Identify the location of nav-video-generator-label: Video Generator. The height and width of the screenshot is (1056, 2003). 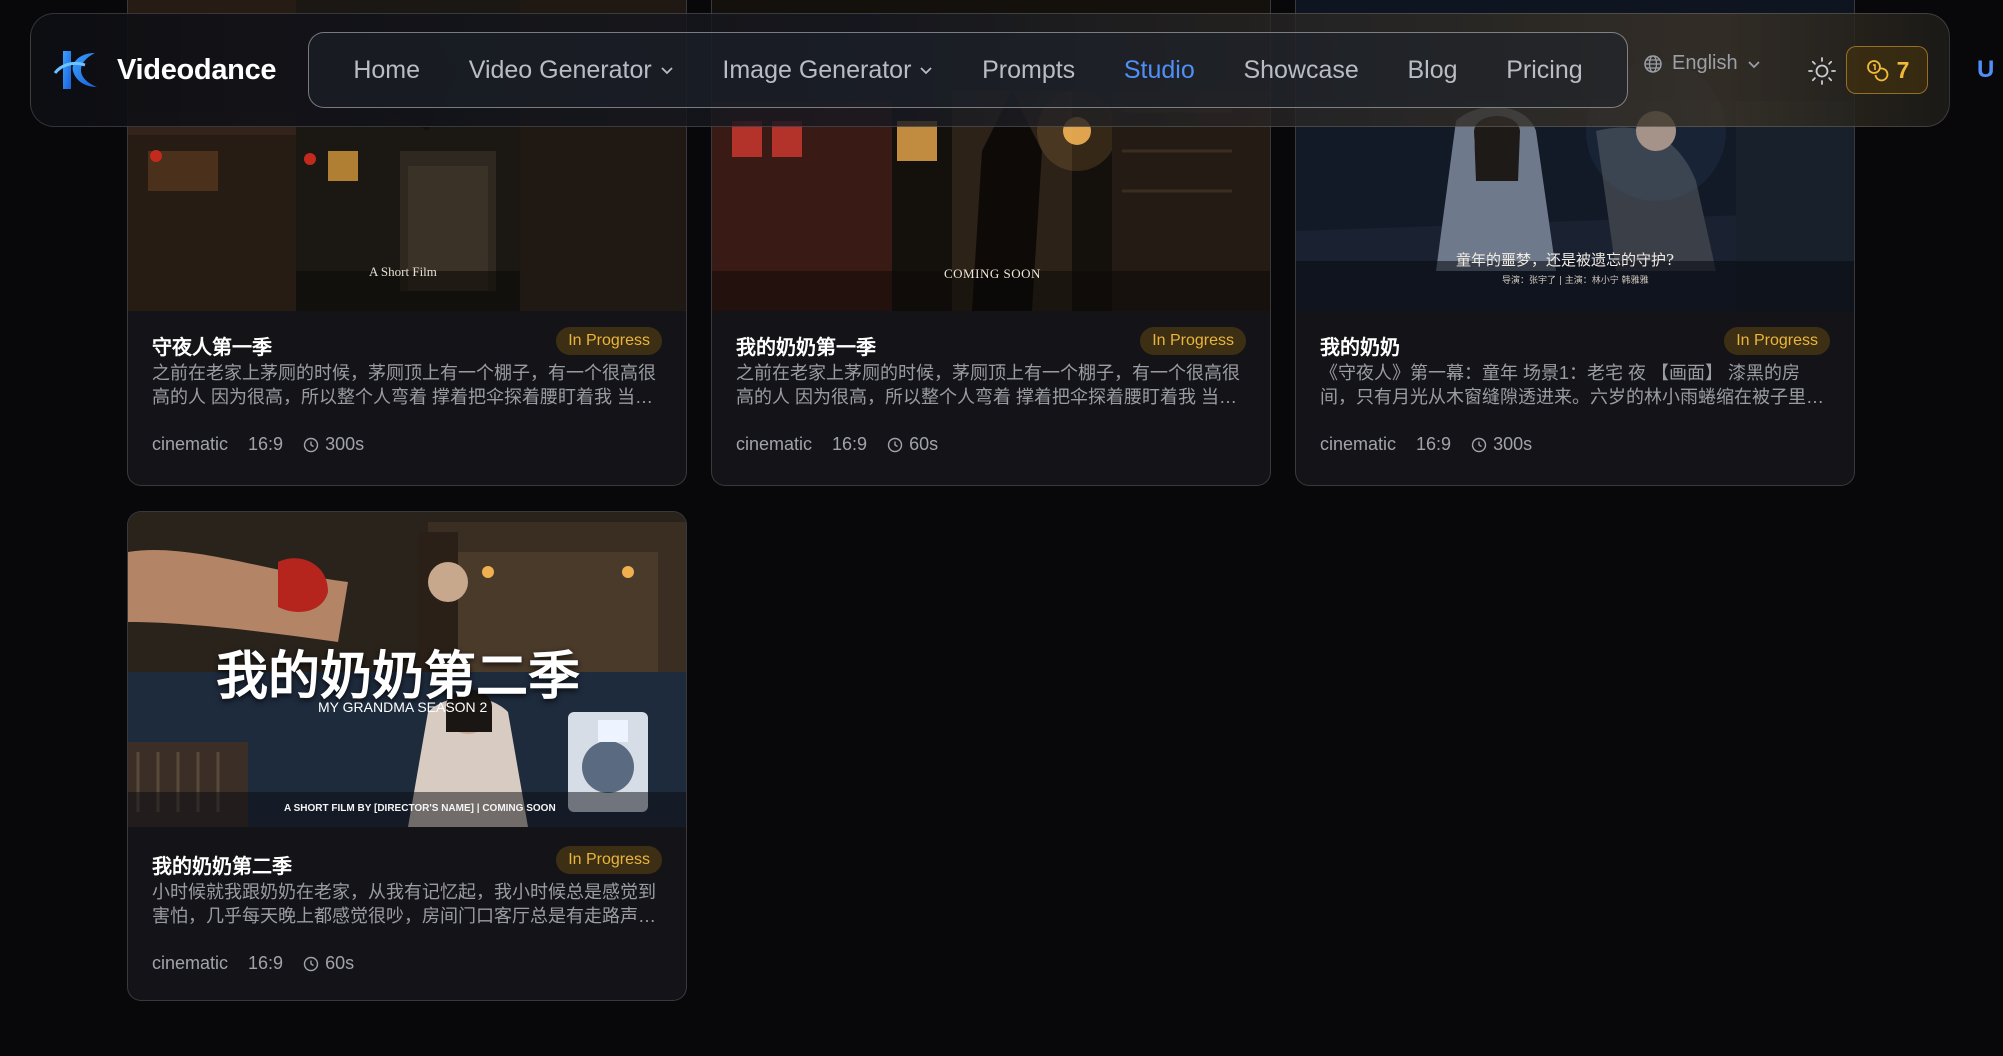
(560, 69).